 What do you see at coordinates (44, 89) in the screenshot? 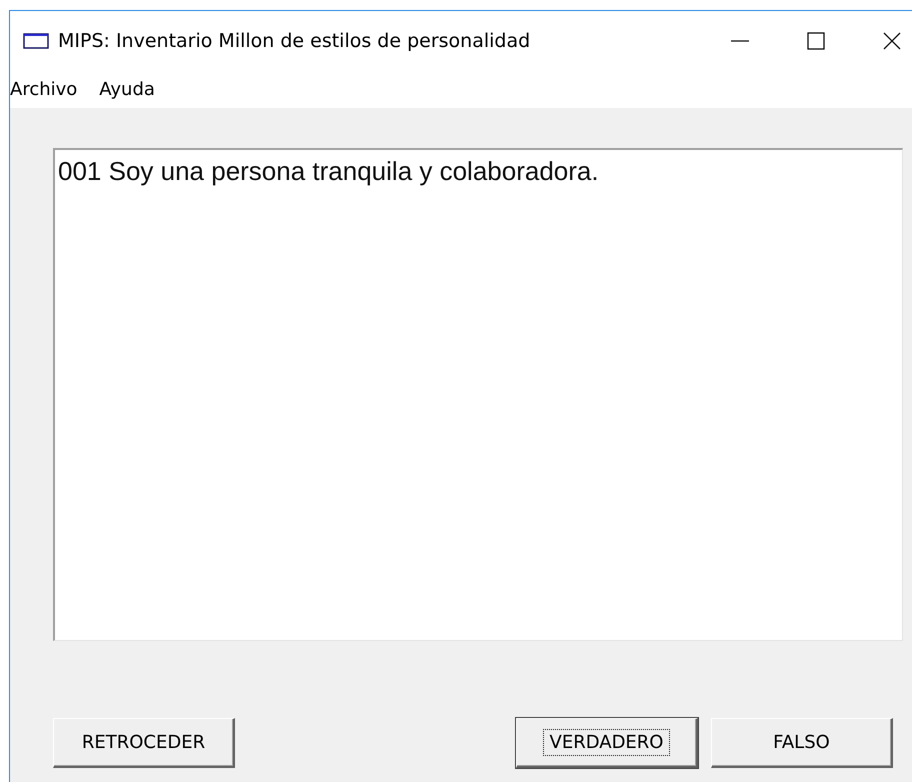
I see `menu-item: Archivo` at bounding box center [44, 89].